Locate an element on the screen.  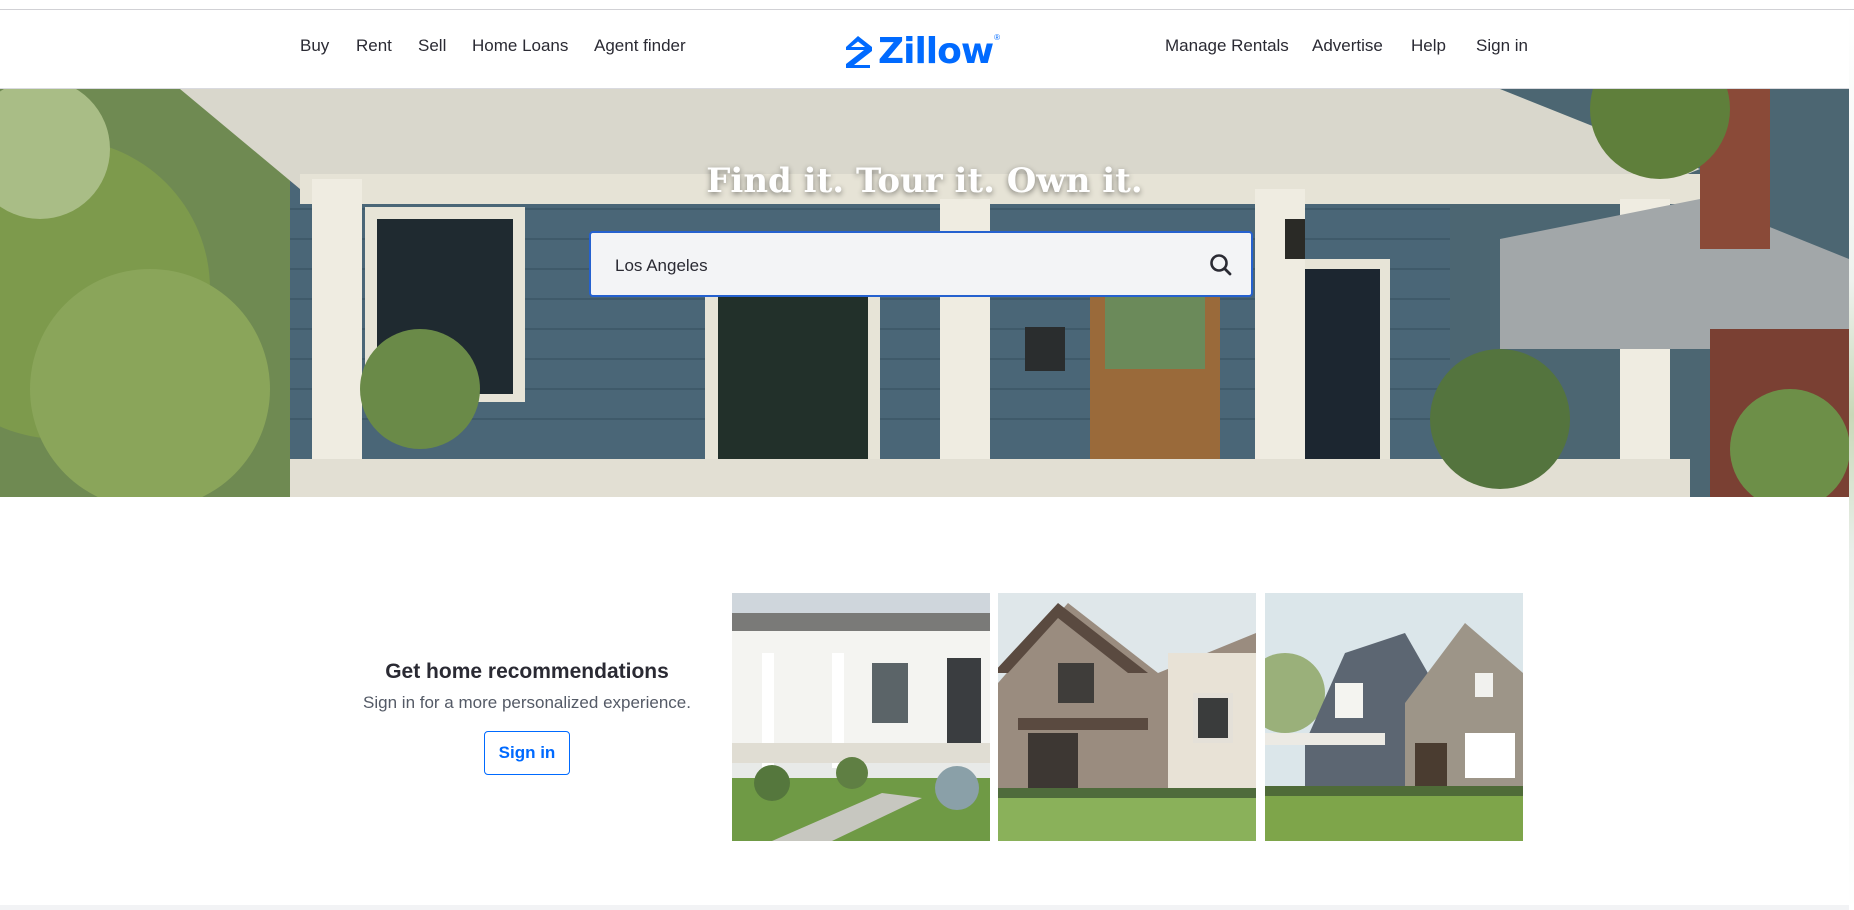
white-porch-house-image is located at coordinates (861, 717).